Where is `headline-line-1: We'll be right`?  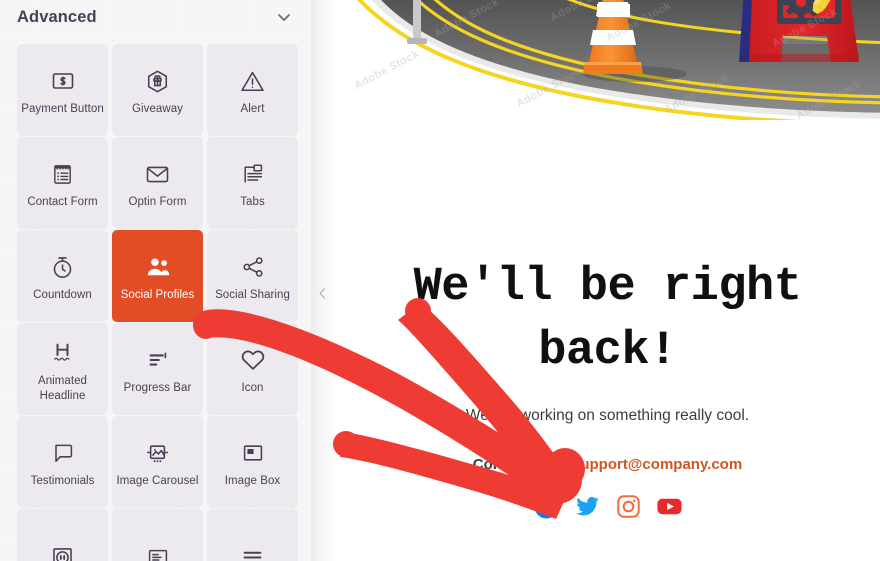 headline-line-1: We'll be right is located at coordinates (607, 287).